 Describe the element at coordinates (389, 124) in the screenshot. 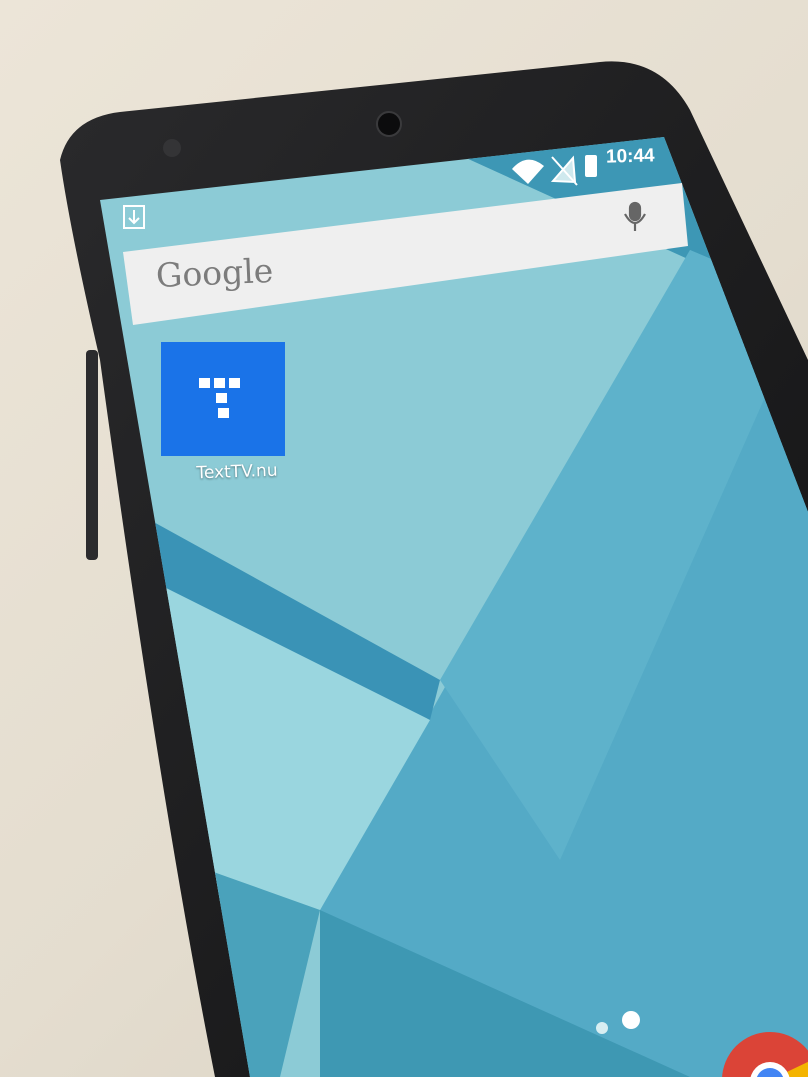

I see `front-camera` at that location.